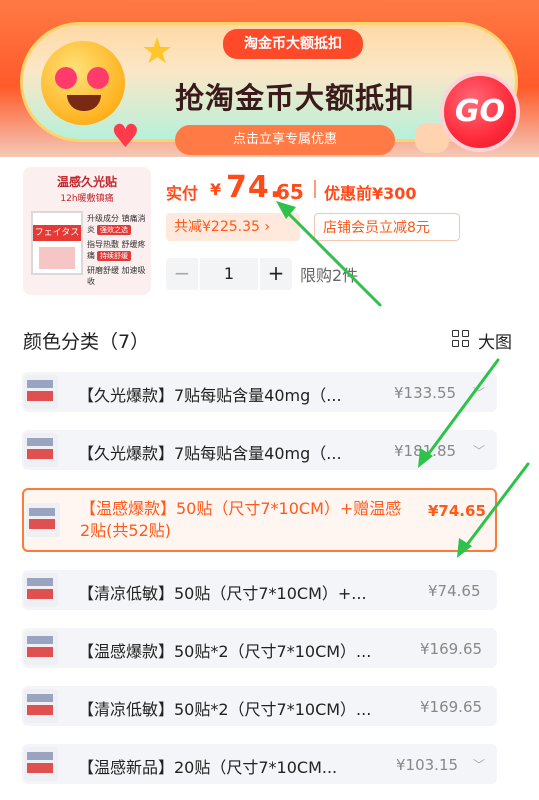 The image size is (539, 800). What do you see at coordinates (182, 193) in the screenshot?
I see `price-label: 实付` at bounding box center [182, 193].